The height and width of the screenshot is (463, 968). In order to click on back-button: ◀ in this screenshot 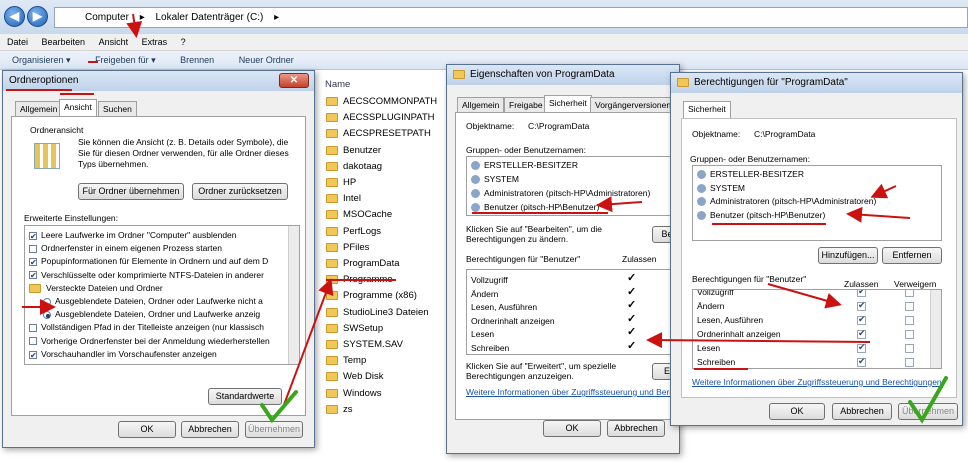, I will do `click(14, 16)`.